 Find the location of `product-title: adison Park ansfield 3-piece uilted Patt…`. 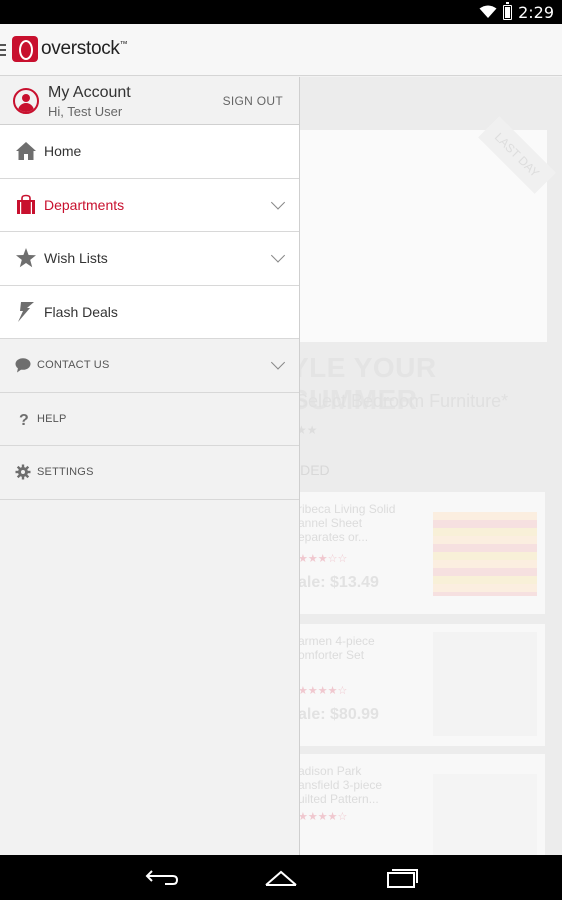

product-title: adison Park ansfield 3-piece uilted Patt… is located at coordinates (340, 785).